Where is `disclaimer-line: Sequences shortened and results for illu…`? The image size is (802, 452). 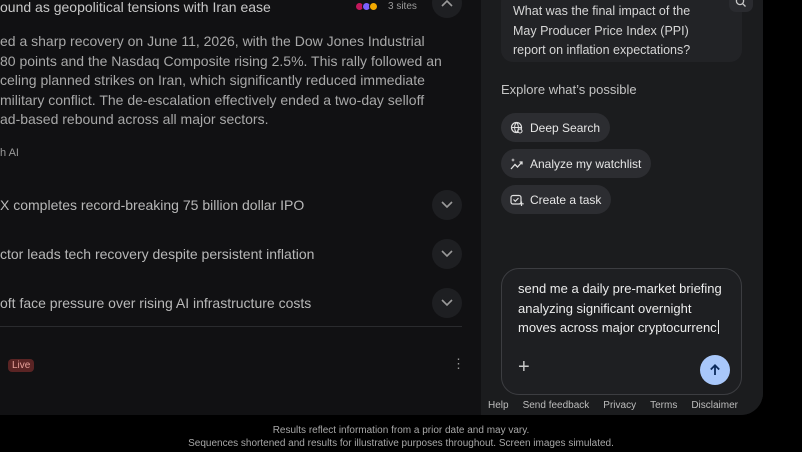
disclaimer-line: Sequences shortened and results for illu… is located at coordinates (401, 443).